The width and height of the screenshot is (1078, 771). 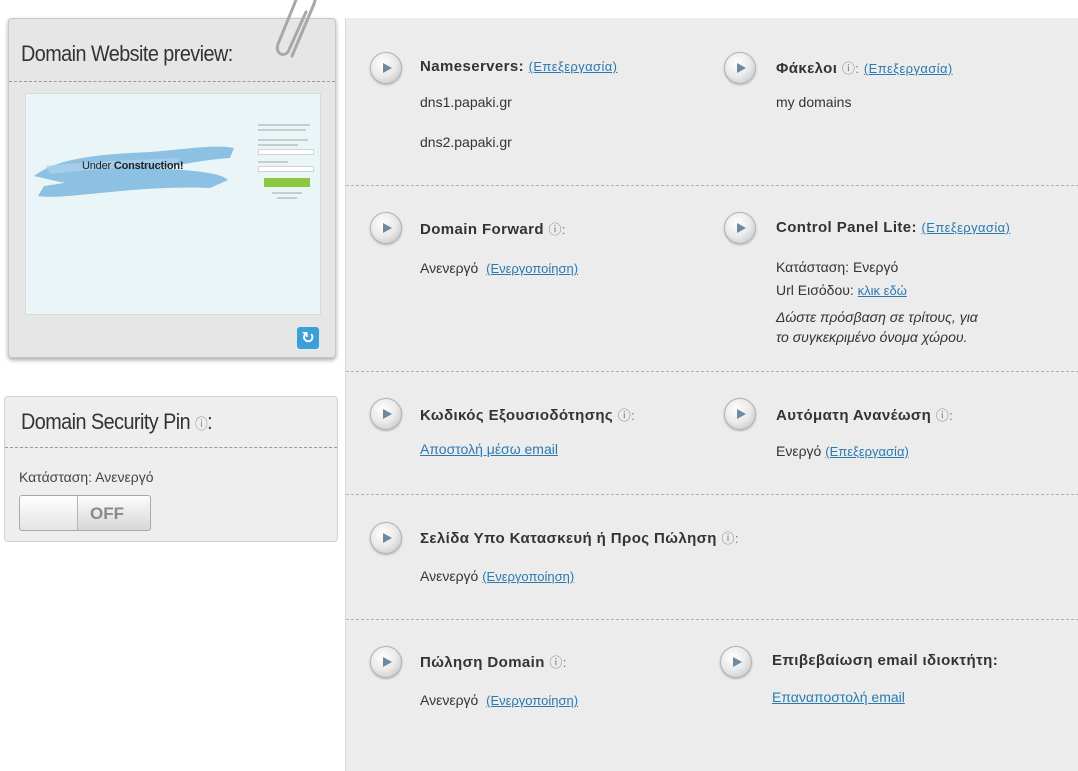 What do you see at coordinates (466, 142) in the screenshot?
I see `nameserver-2: dns2.papaki.gr` at bounding box center [466, 142].